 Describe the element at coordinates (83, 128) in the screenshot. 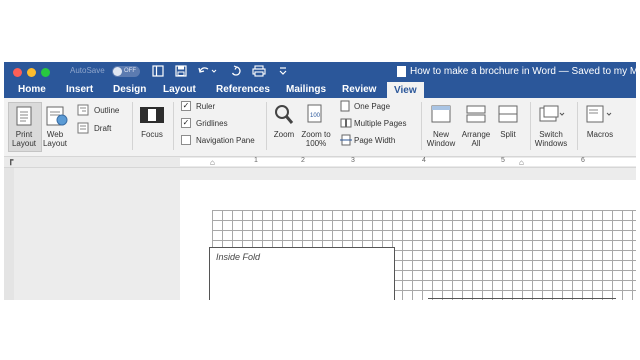

I see `draft-icon` at that location.